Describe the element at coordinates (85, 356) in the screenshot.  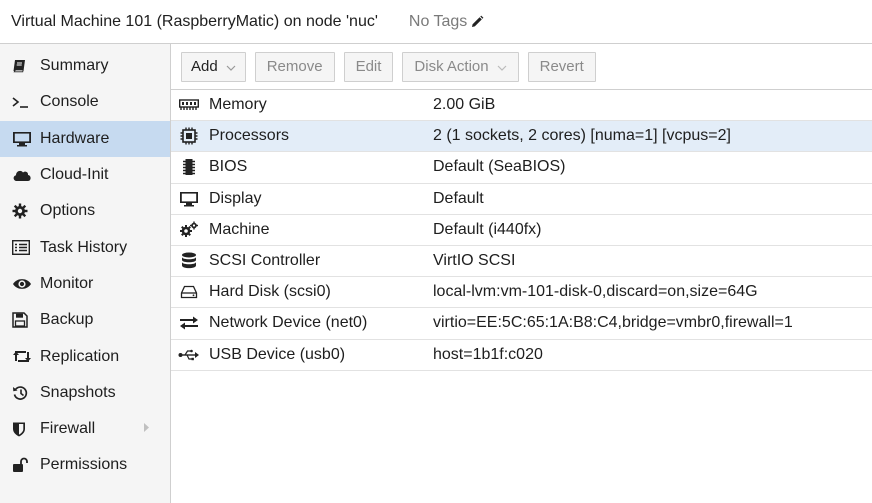
I see `sidebar-item-replication: Replication` at that location.